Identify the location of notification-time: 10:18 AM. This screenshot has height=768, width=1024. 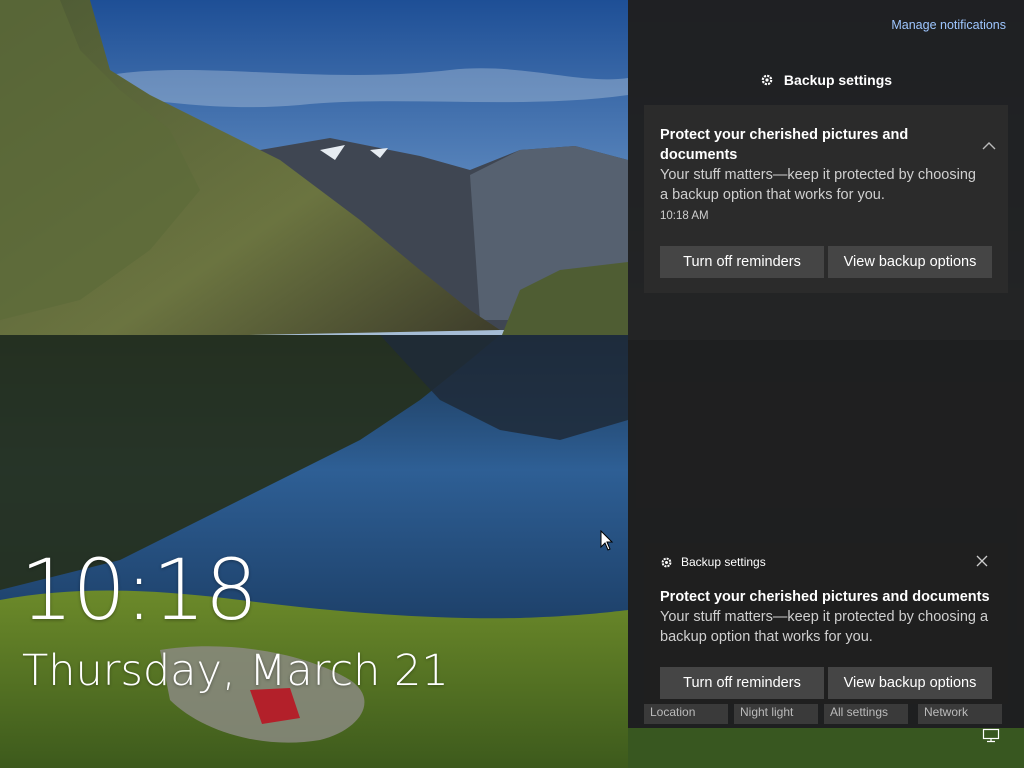
(684, 216).